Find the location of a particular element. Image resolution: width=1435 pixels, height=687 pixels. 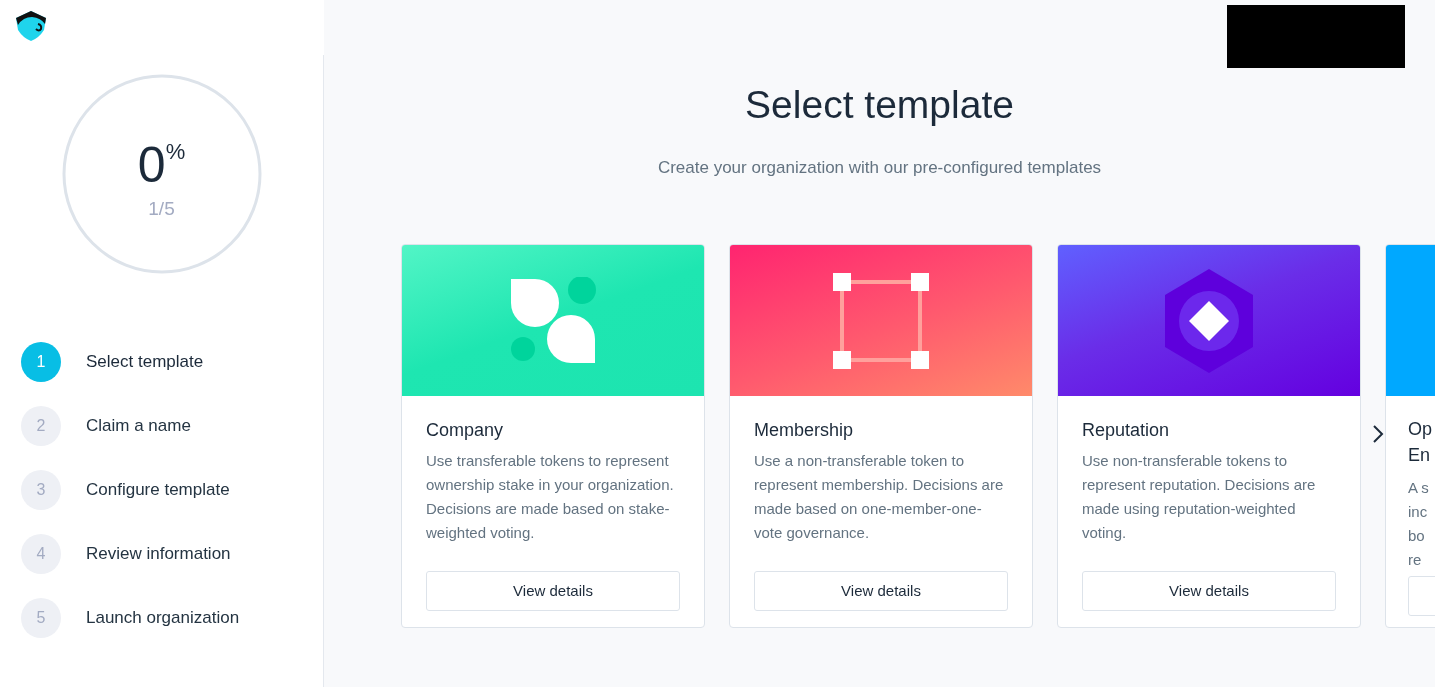

card-title: Reputation is located at coordinates (1126, 430).